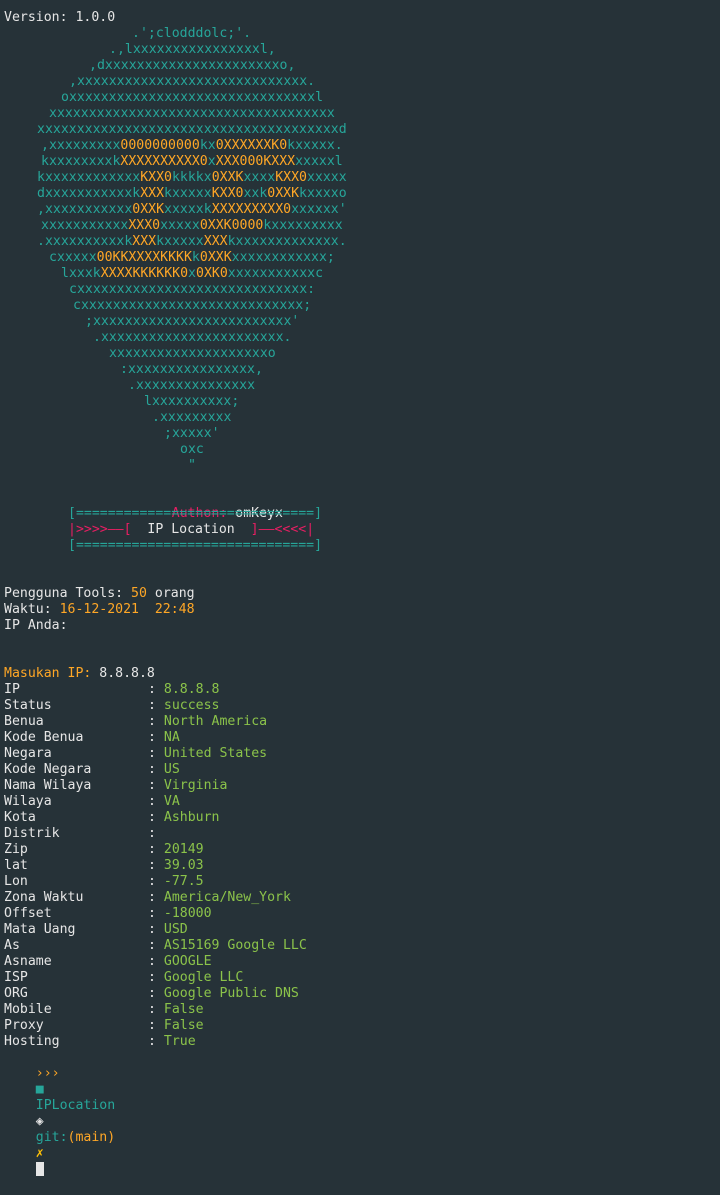  I want to click on result-key: Zip, so click(16, 849).